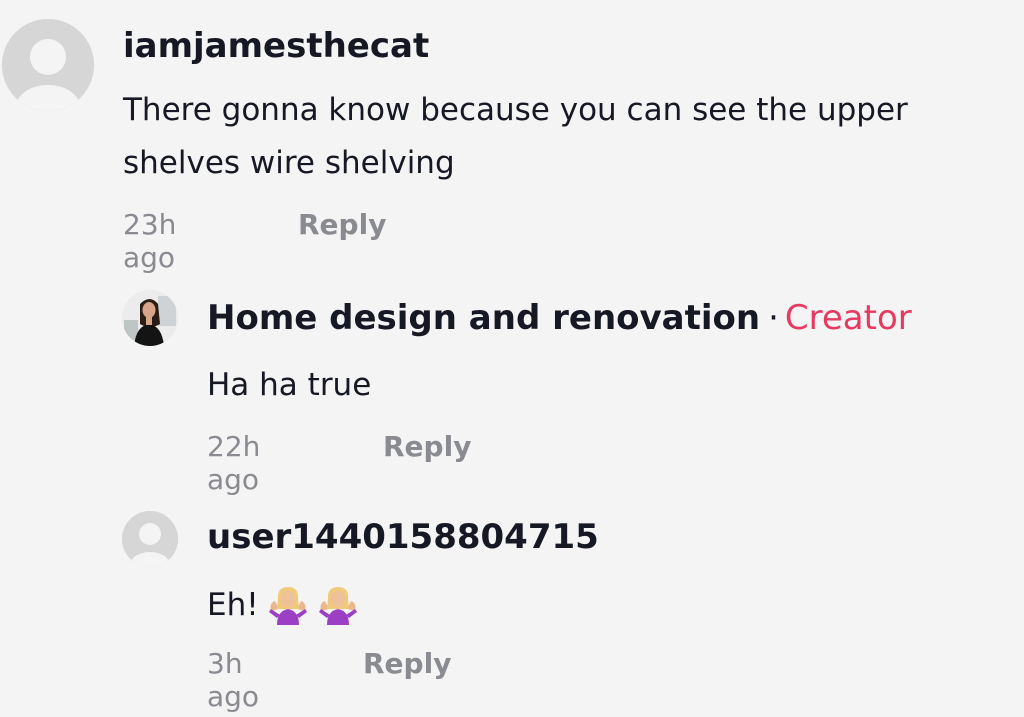 The width and height of the screenshot is (1024, 717). I want to click on comment-text-value: Eh!, so click(233, 605).